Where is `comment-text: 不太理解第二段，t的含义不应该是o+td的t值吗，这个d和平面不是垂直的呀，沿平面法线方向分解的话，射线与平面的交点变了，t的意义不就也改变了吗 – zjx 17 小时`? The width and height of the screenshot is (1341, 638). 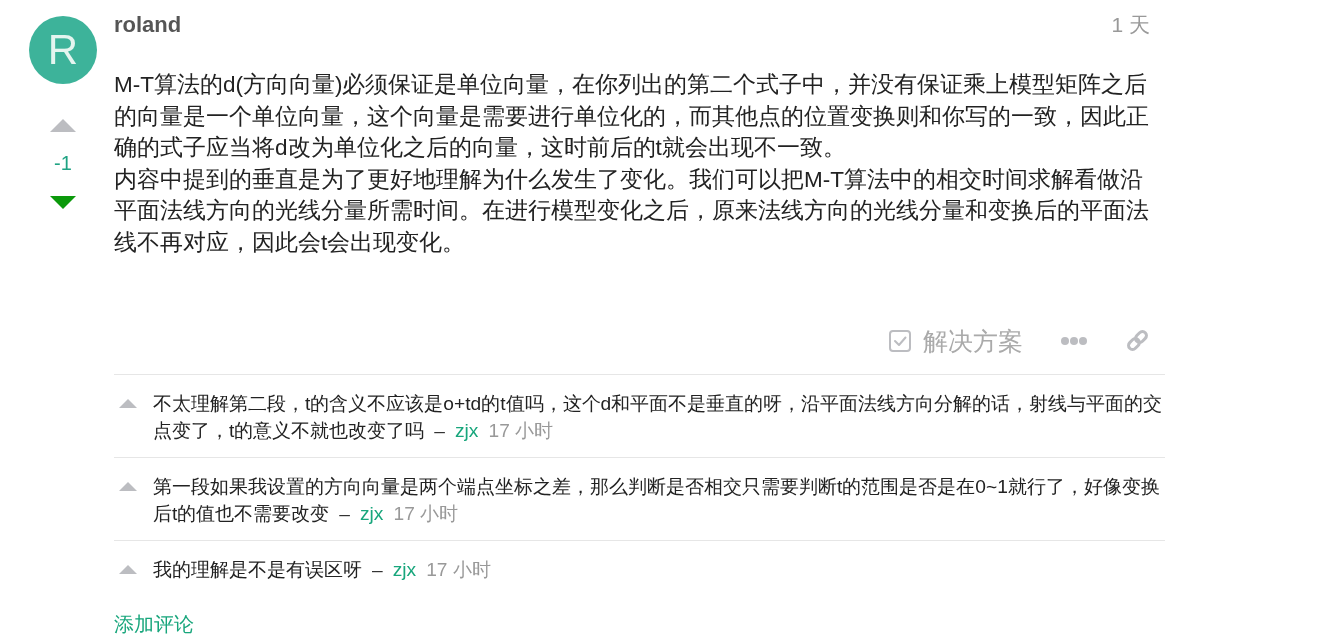
comment-text: 不太理解第二段，t的含义不应该是o+td的t值吗，这个d和平面不是垂直的呀，沿平面法线方向分解的话，射线与平面的交点变了，t的意义不就也改变了吗 – zjx 17 小时 is located at coordinates (658, 417).